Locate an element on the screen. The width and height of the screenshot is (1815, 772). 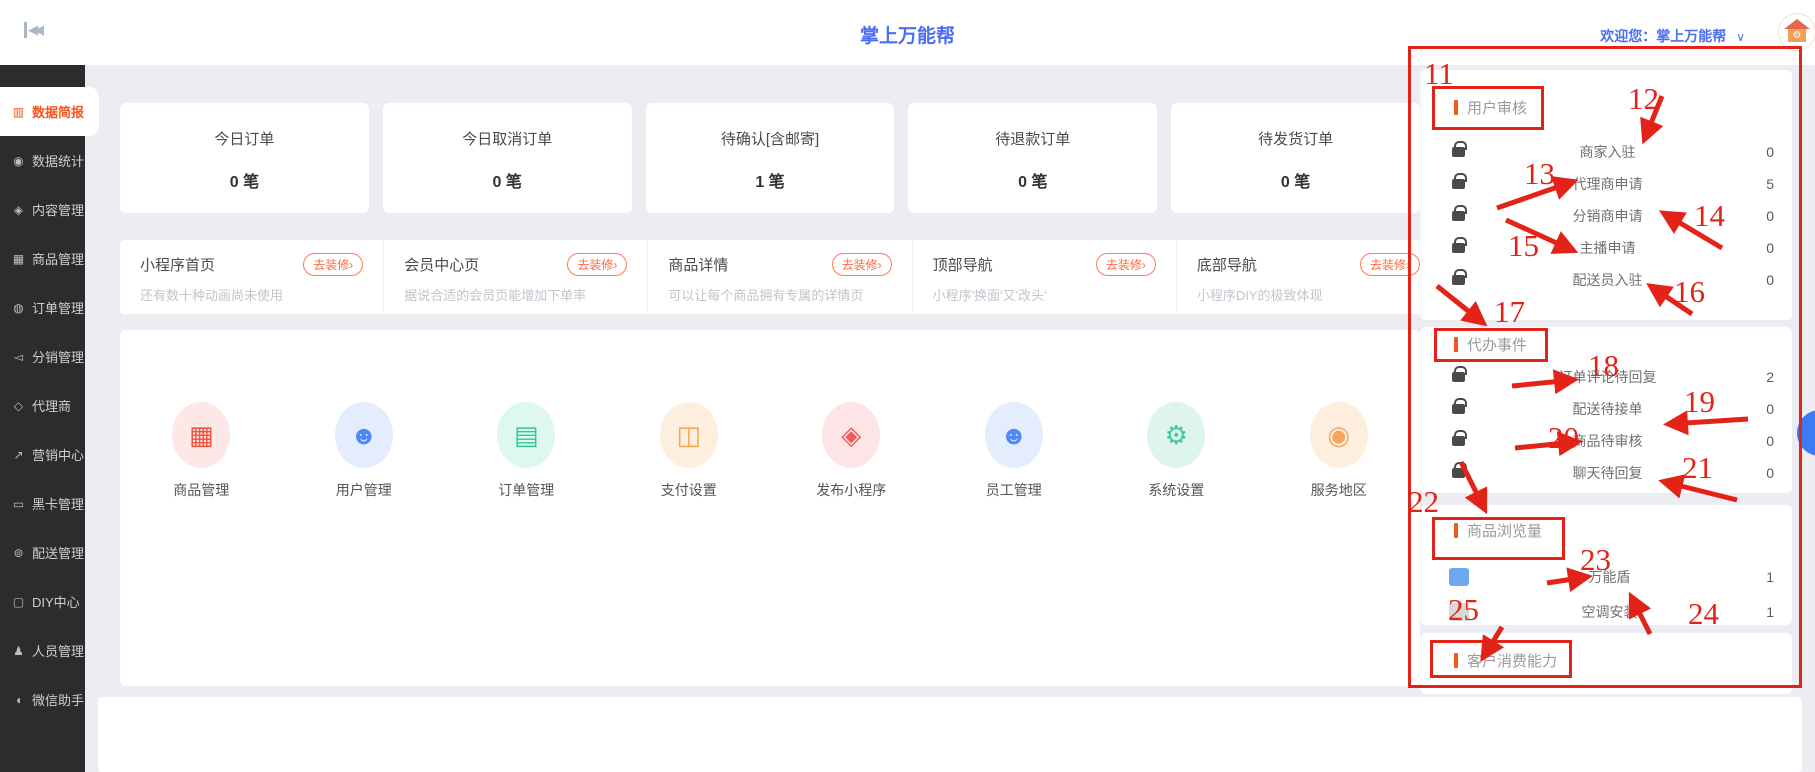
panel-row-chat-reply: 聊天待回复 0 is located at coordinates (1606, 473).